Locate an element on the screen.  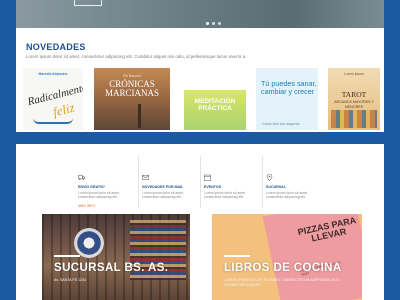
more-info-link: MÁS INFO is located at coordinates (86, 206).